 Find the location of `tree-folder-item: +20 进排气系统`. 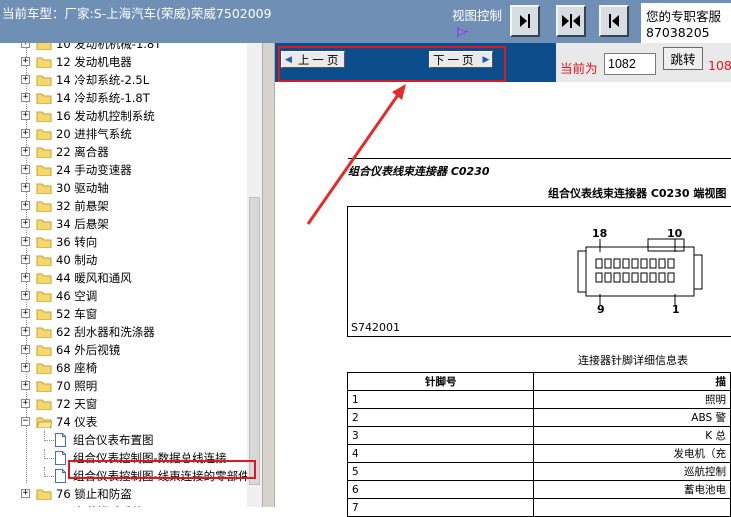

tree-folder-item: +20 进排气系统 is located at coordinates (131, 134).